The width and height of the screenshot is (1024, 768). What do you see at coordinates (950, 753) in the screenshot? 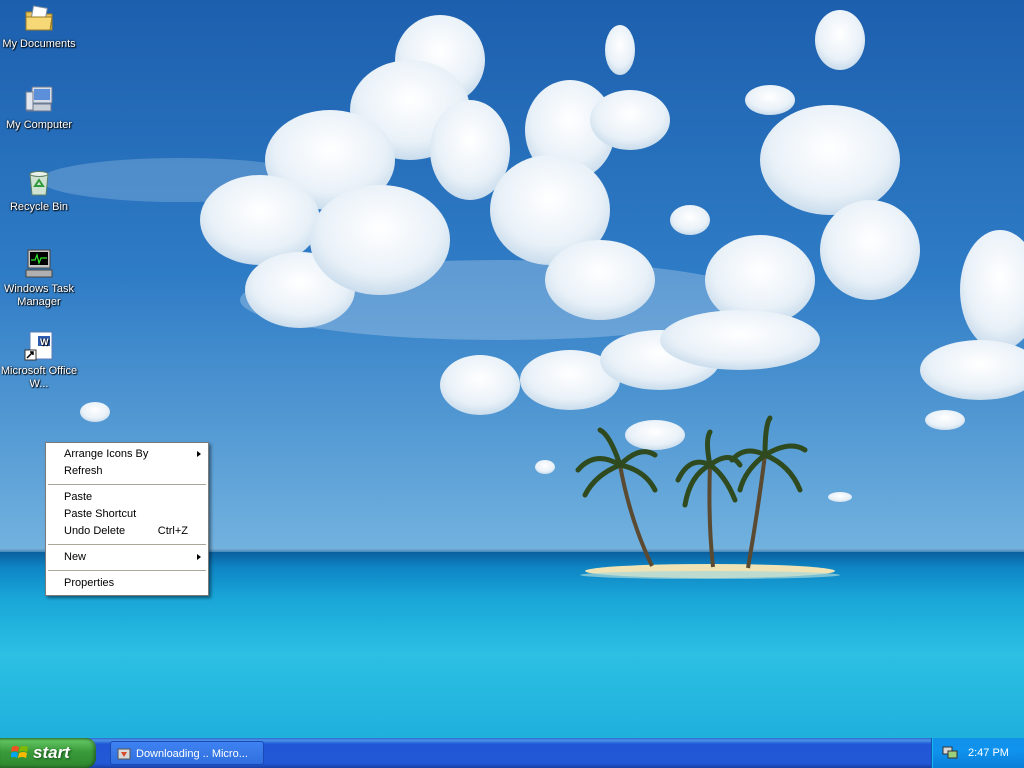
I see `network-tray-icon` at bounding box center [950, 753].